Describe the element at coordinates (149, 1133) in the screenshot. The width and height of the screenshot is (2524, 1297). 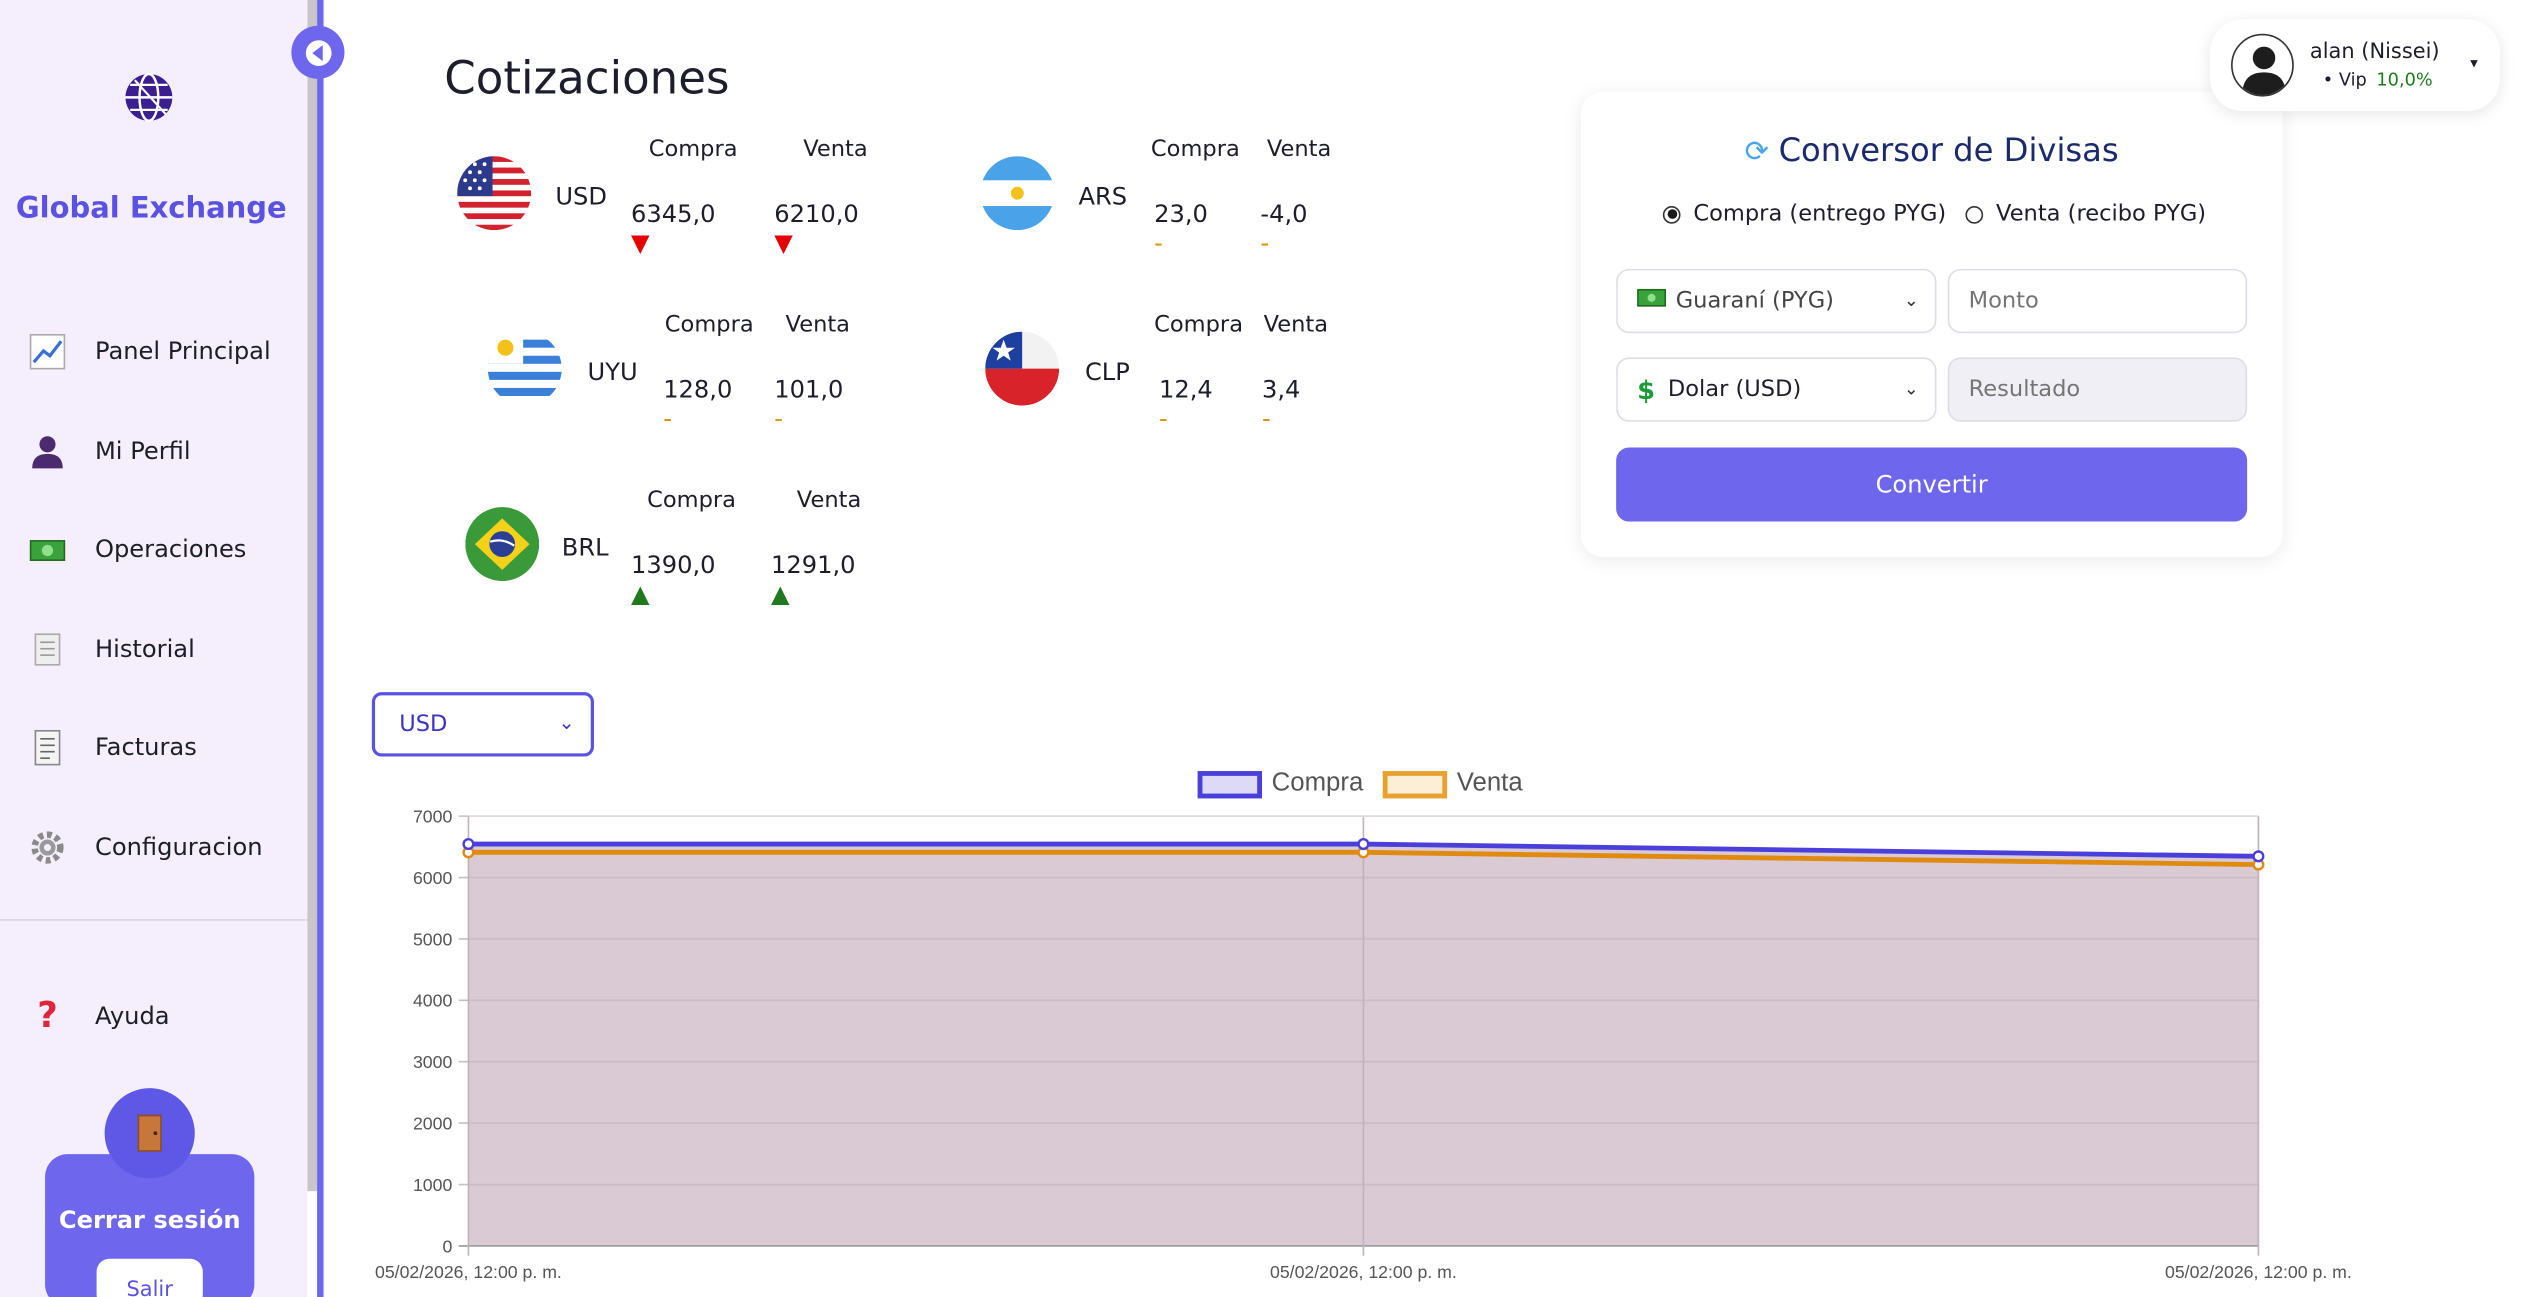
I see `door-icon` at that location.